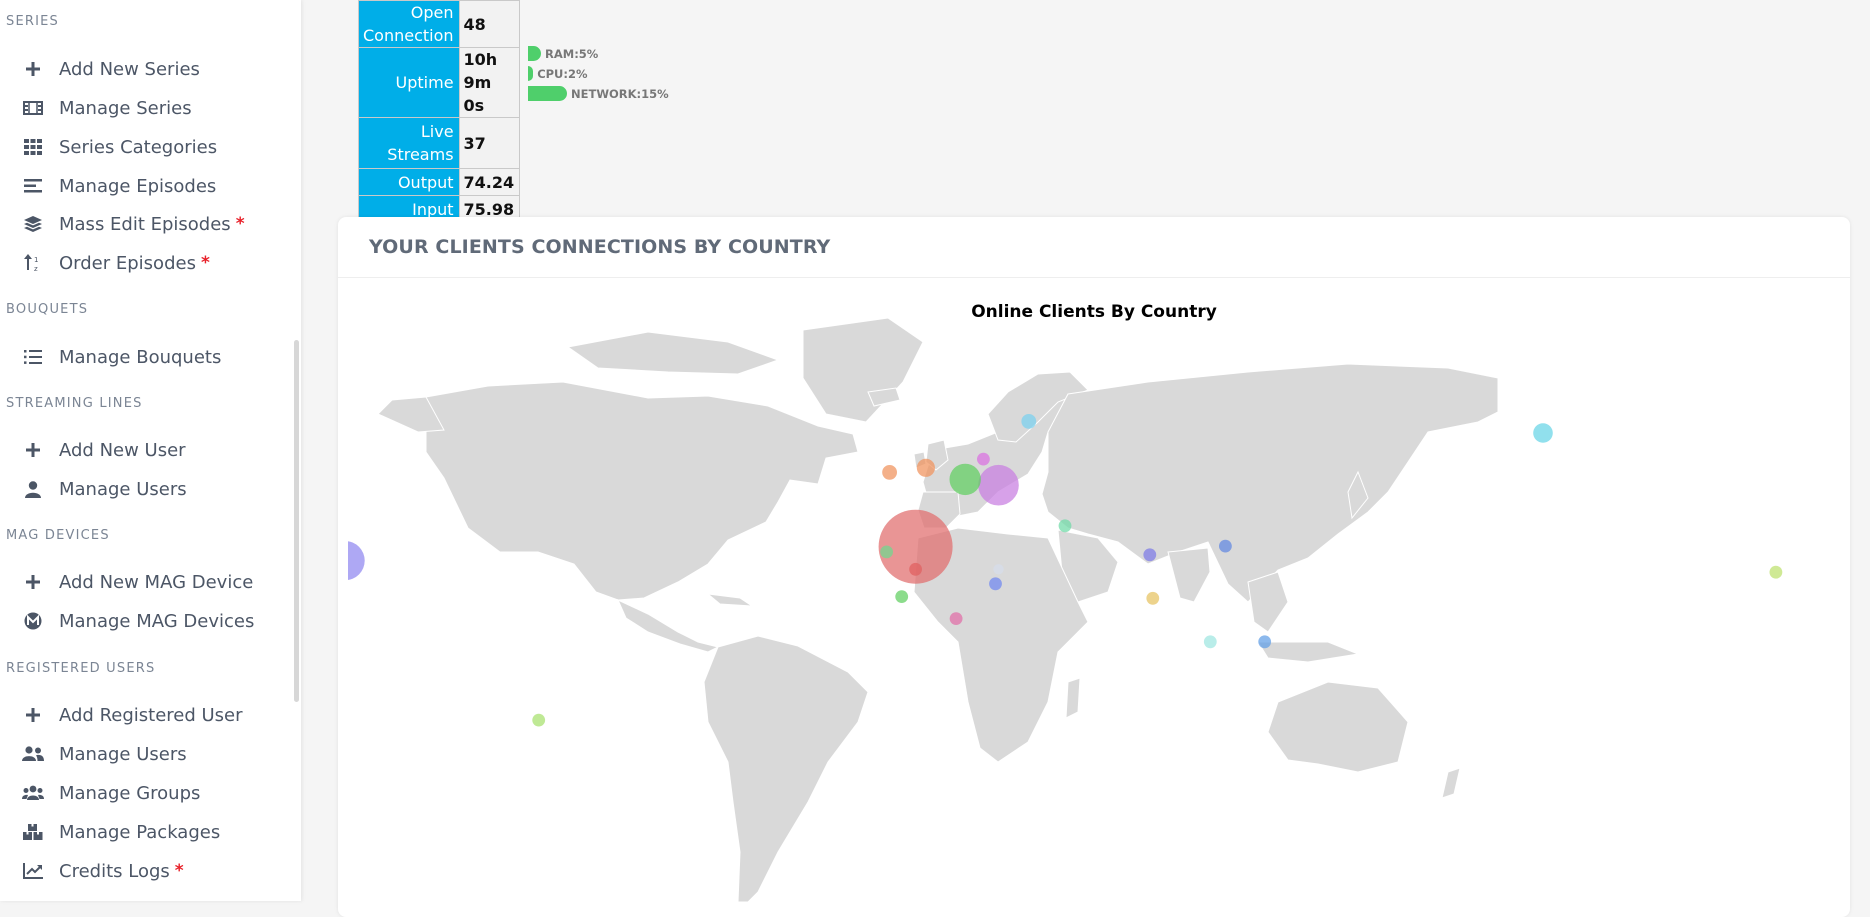 This screenshot has height=917, width=1870. I want to click on cpu-usage-bar: CPU:2%, so click(558, 73).